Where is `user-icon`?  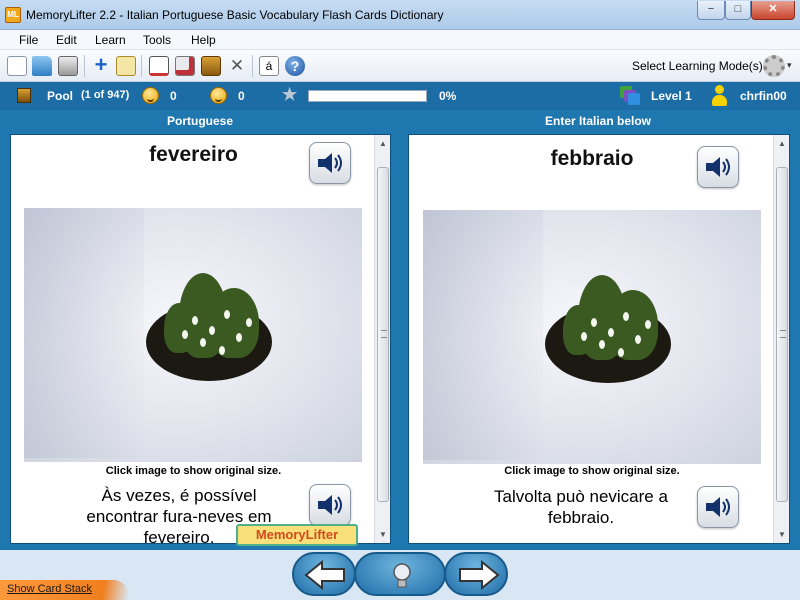 user-icon is located at coordinates (719, 96).